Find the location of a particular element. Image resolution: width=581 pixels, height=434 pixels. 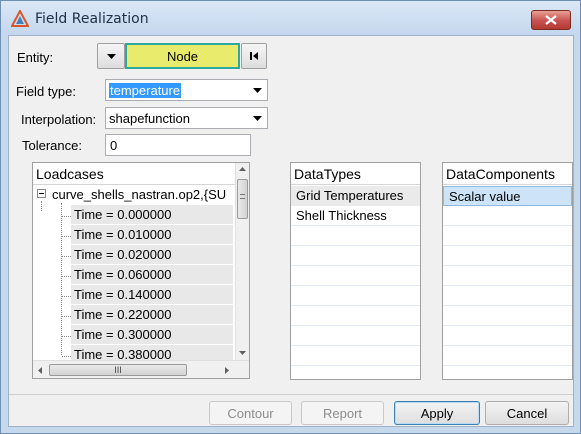

interpolation-value: shapefunction is located at coordinates (149, 118).